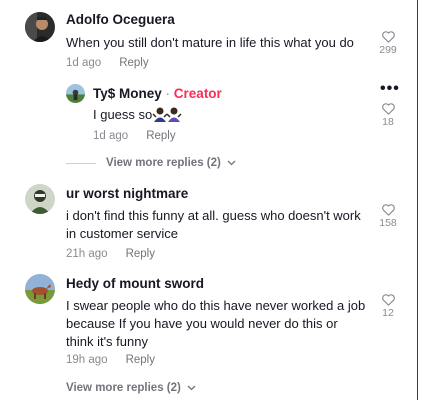  Describe the element at coordinates (107, 63) in the screenshot. I see `comment-meta: 1d ago Reply` at that location.